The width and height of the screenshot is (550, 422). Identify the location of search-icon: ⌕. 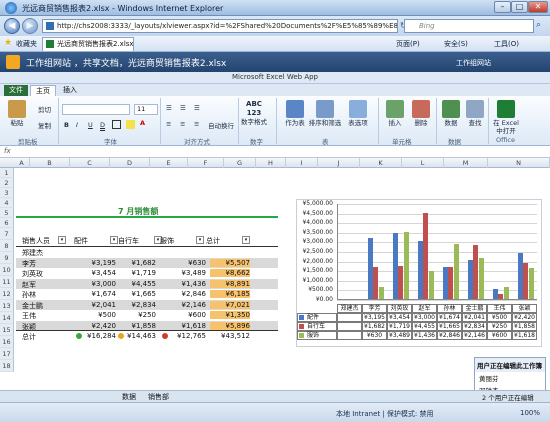
(538, 25).